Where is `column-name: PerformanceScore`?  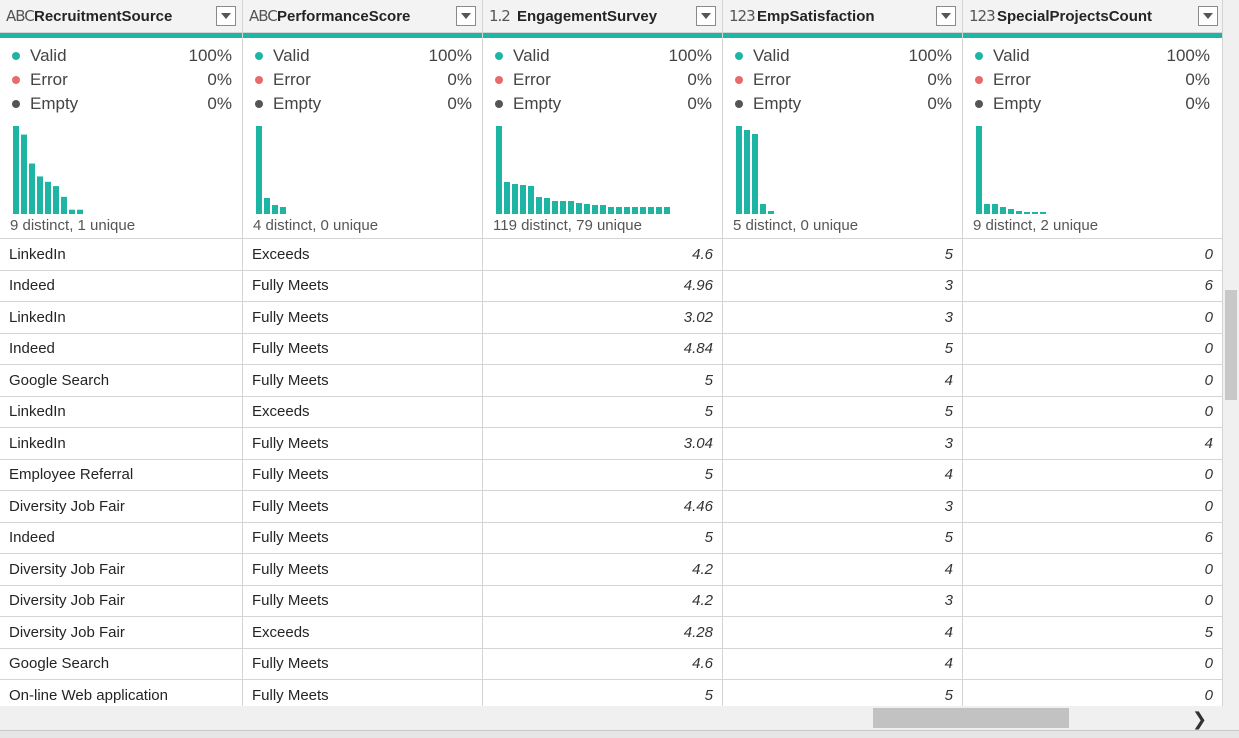 column-name: PerformanceScore is located at coordinates (364, 16).